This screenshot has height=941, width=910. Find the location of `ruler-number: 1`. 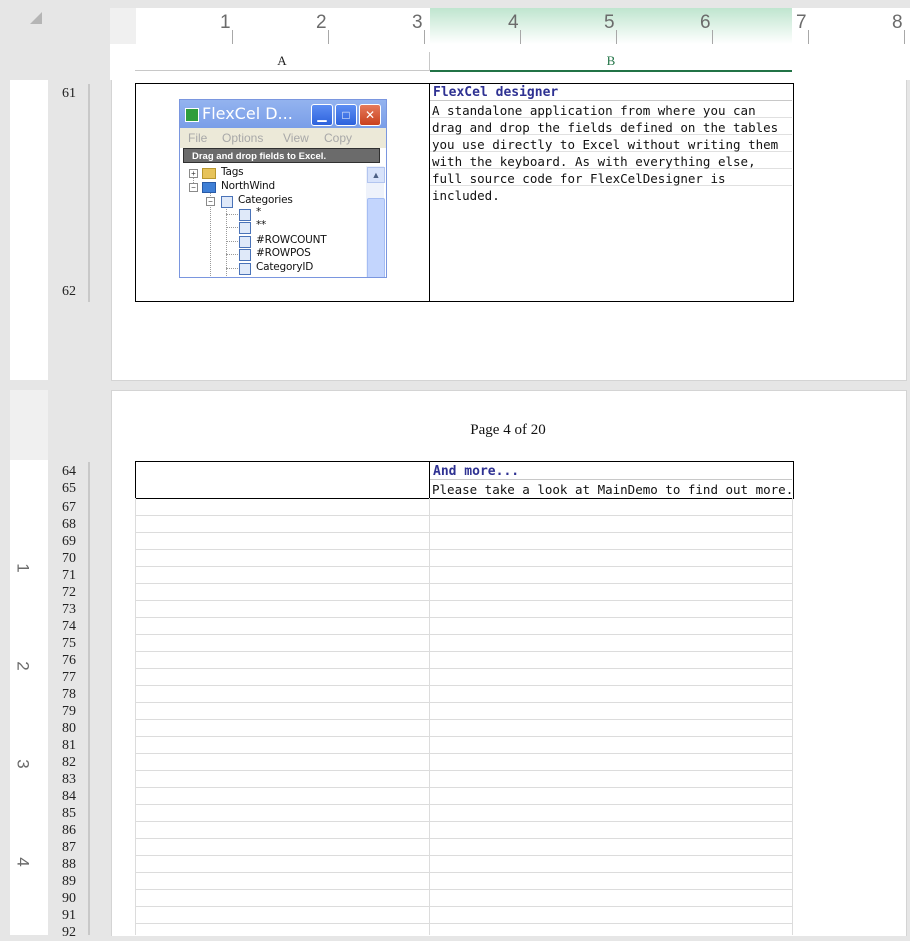

ruler-number: 1 is located at coordinates (23, 568).